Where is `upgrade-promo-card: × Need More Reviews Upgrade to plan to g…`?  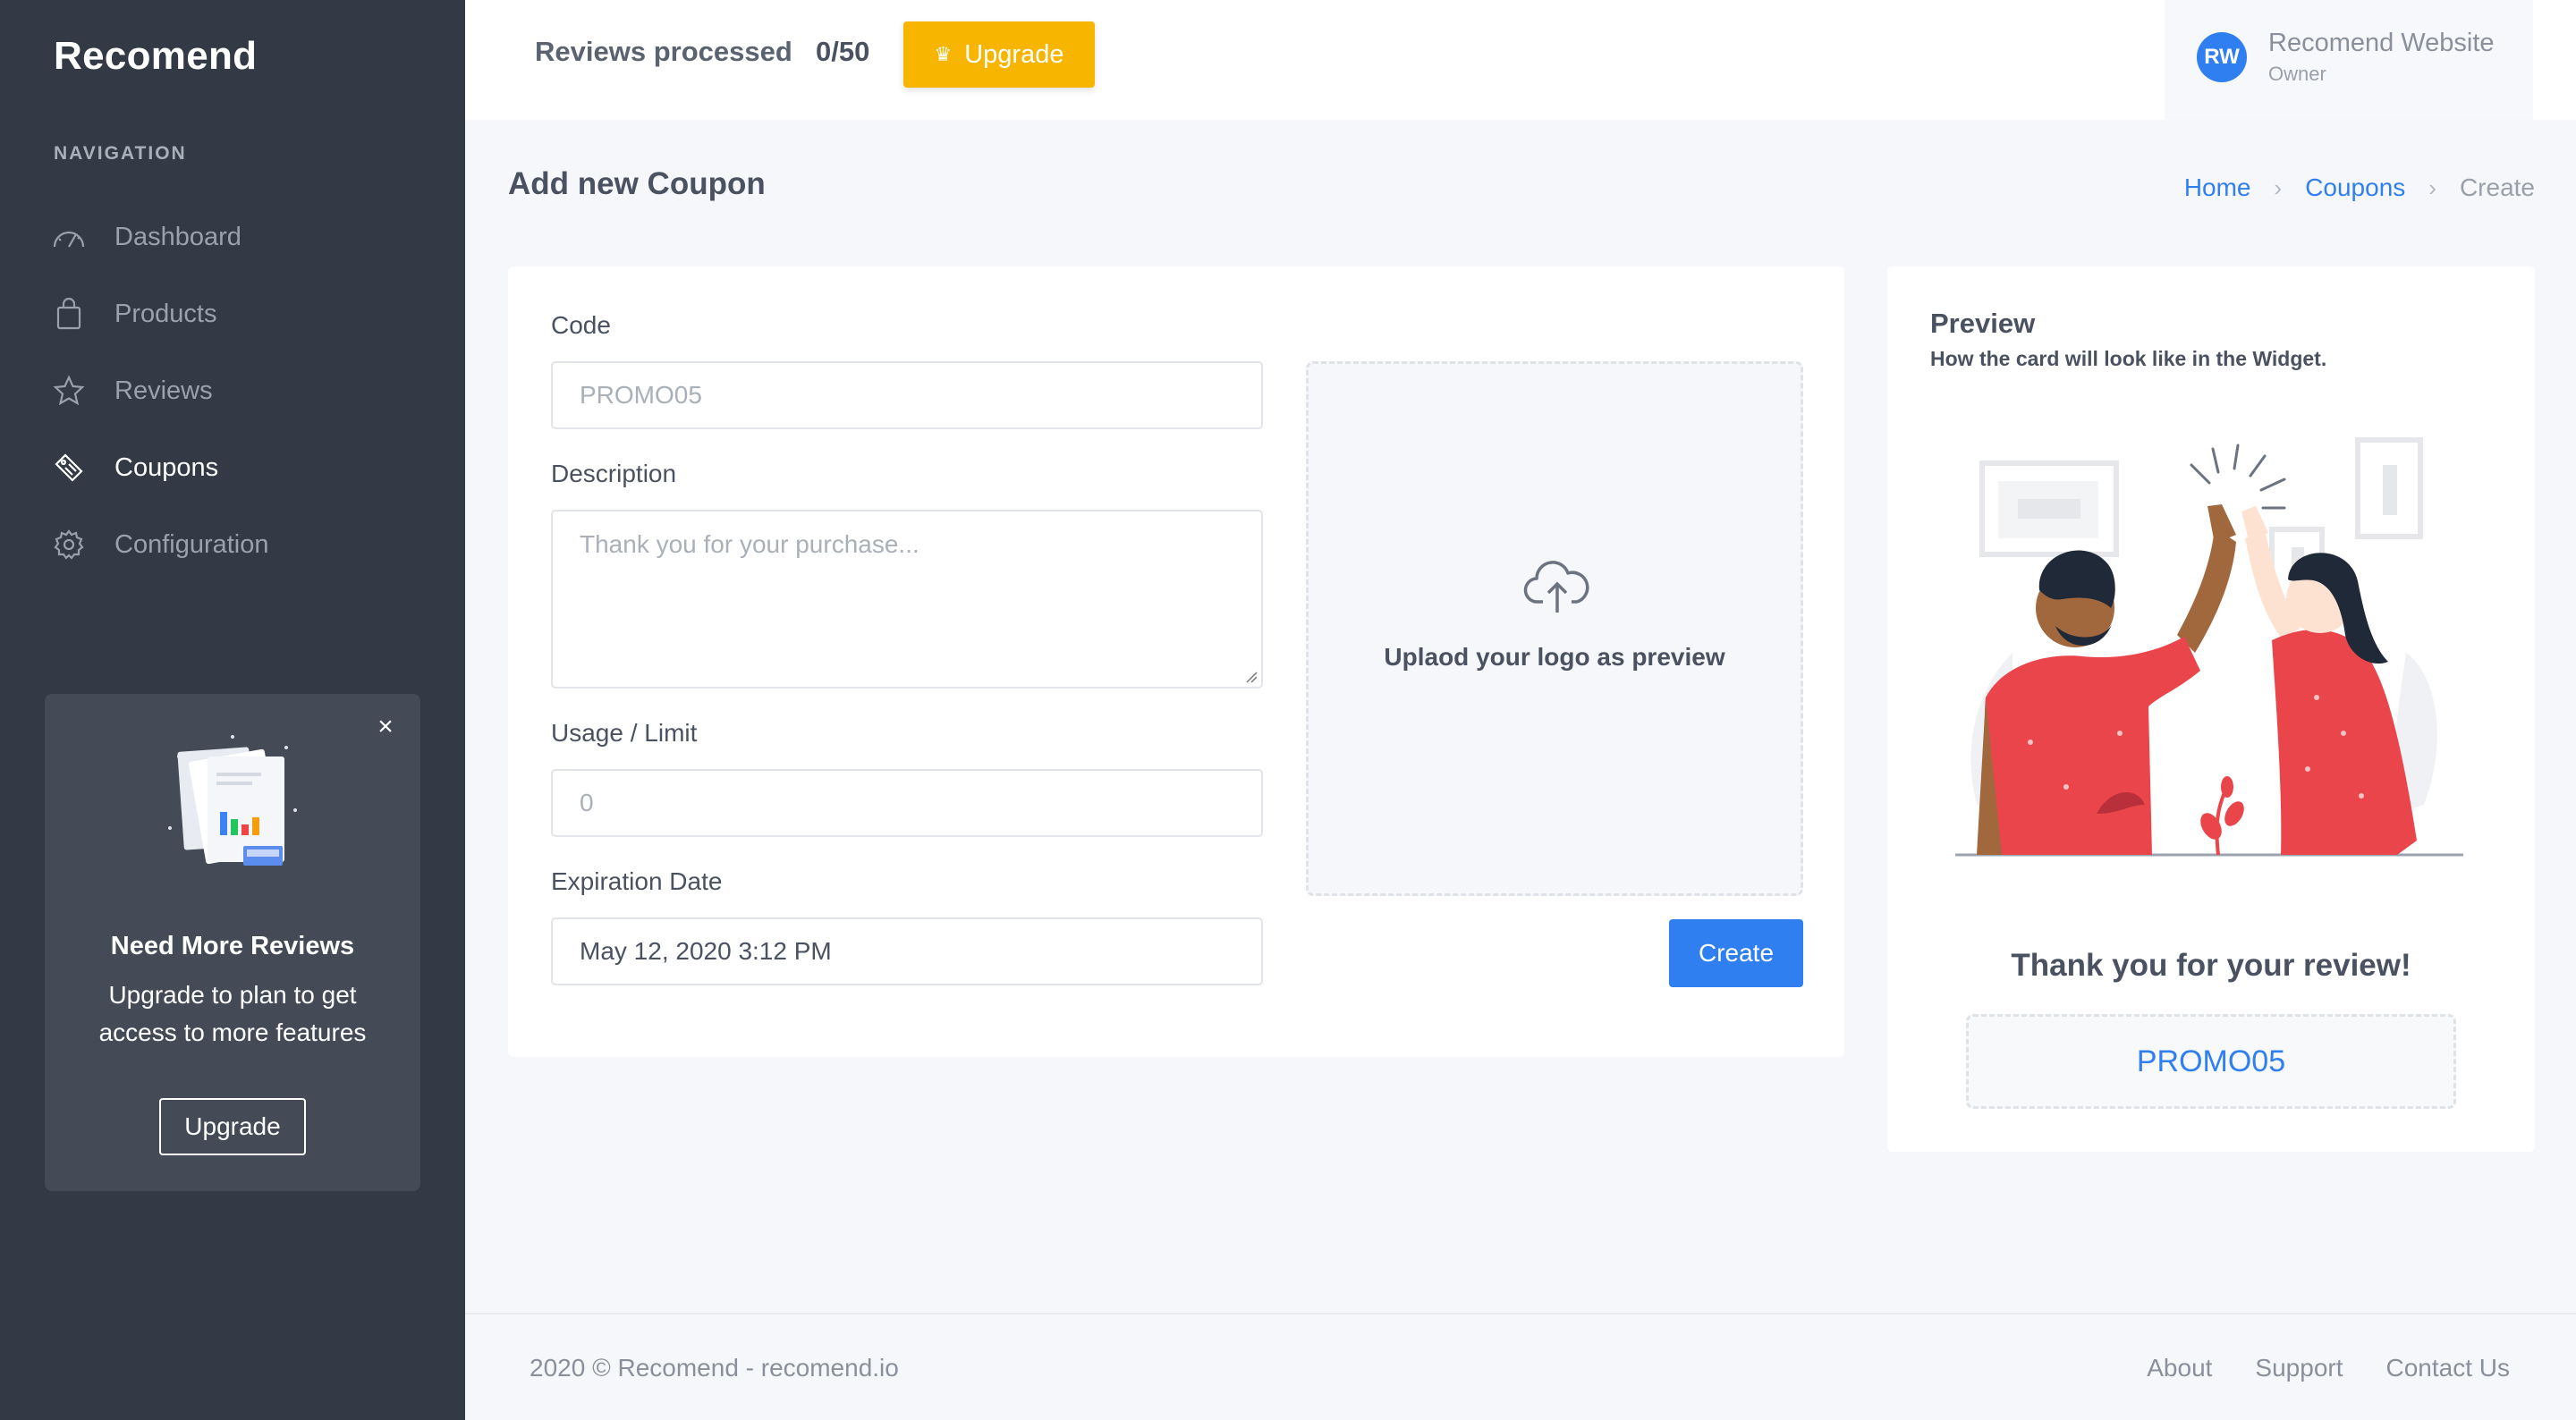 upgrade-promo-card: × Need More Reviews Upgrade to plan to g… is located at coordinates (232, 942).